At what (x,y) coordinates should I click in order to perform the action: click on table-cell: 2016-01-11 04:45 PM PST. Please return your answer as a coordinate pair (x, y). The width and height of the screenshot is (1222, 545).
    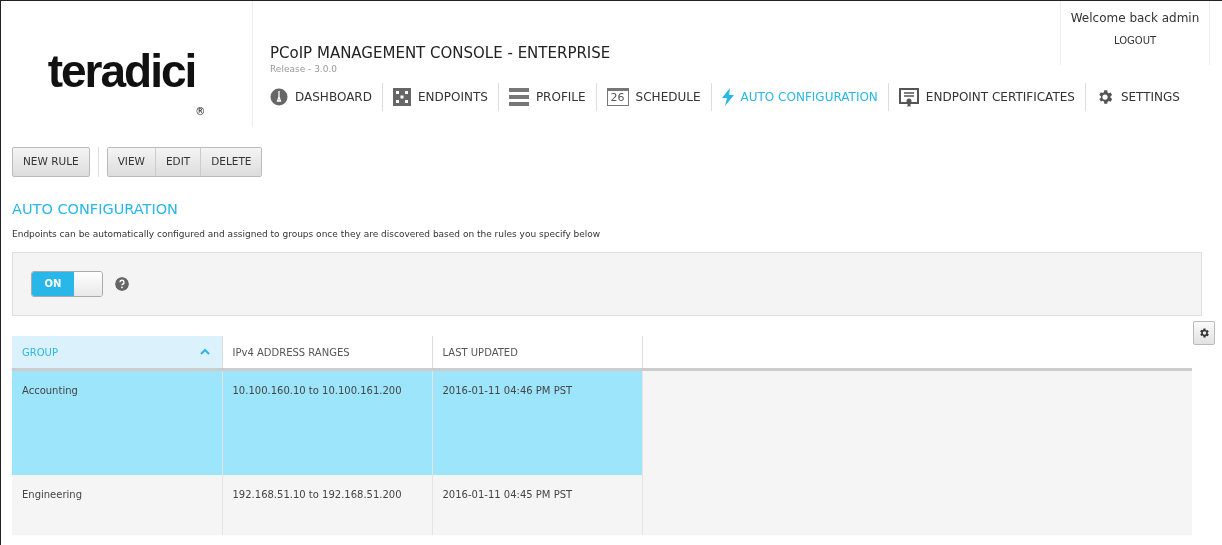
    Looking at the image, I should click on (537, 504).